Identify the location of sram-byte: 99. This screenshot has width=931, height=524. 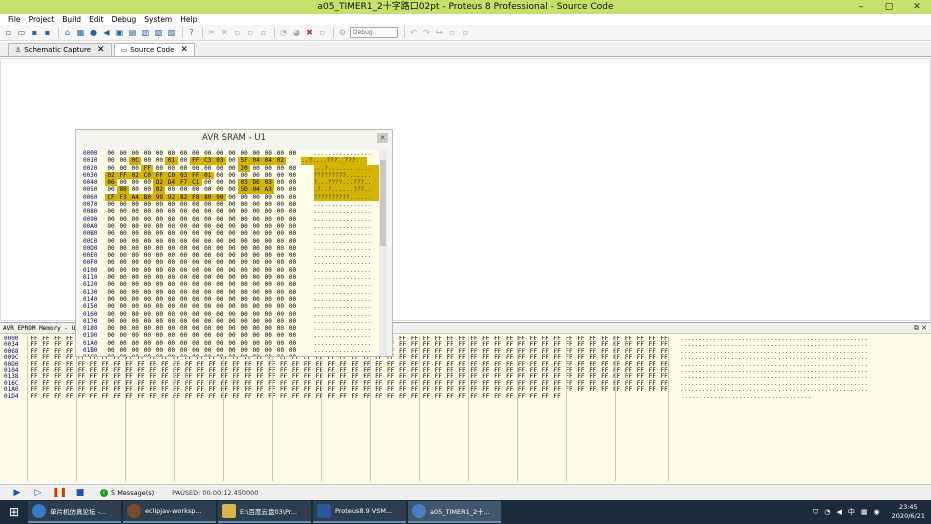
(159, 197).